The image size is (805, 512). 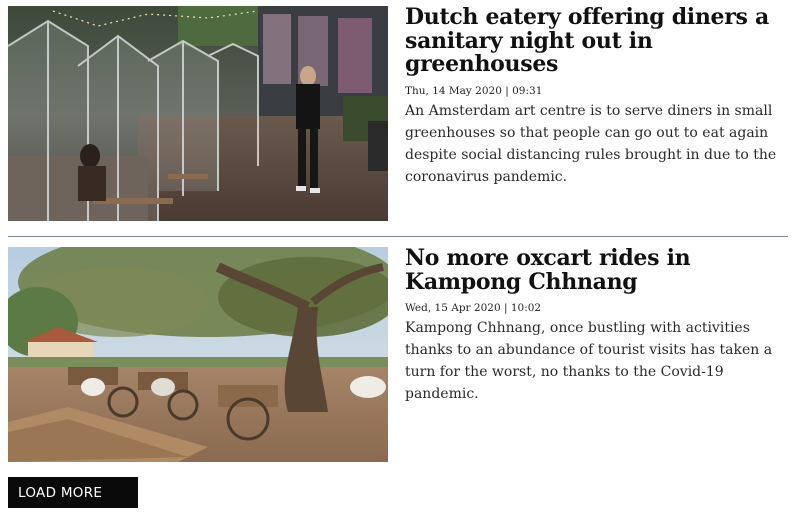 What do you see at coordinates (473, 308) in the screenshot?
I see `article-date: Wed, 15 Apr 2020 | 10:02` at bounding box center [473, 308].